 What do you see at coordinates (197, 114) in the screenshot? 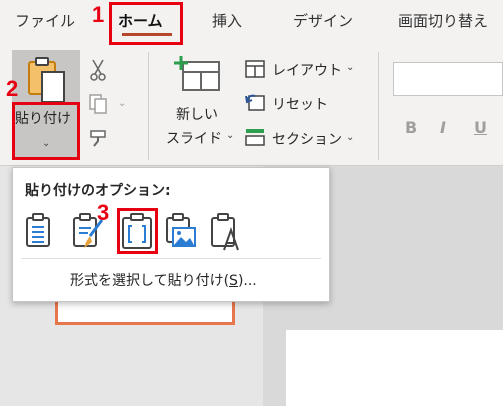
I see `new-slide-label-line1: 新しい` at bounding box center [197, 114].